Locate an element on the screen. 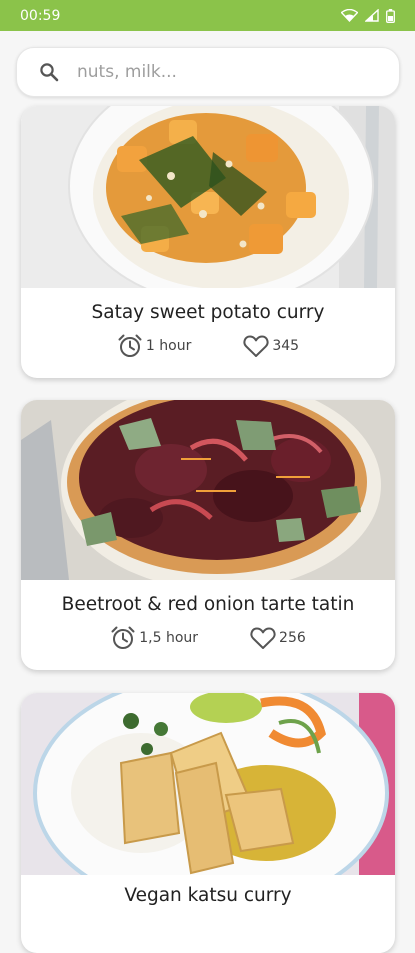 The height and width of the screenshot is (953, 415). status-bar: 00:59 is located at coordinates (207, 15).